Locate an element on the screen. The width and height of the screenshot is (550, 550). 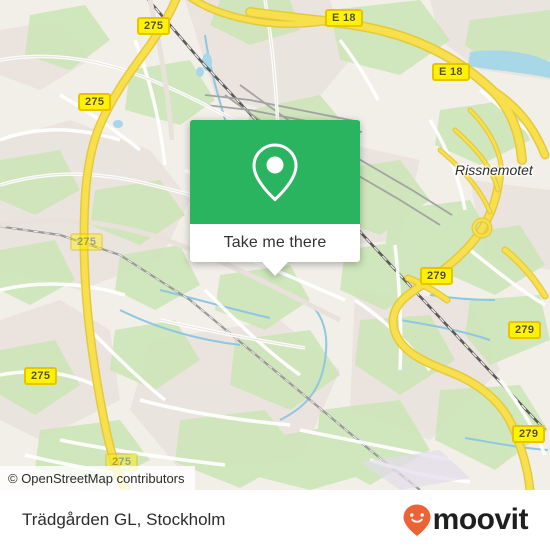
map-pin-icon is located at coordinates (275, 172).